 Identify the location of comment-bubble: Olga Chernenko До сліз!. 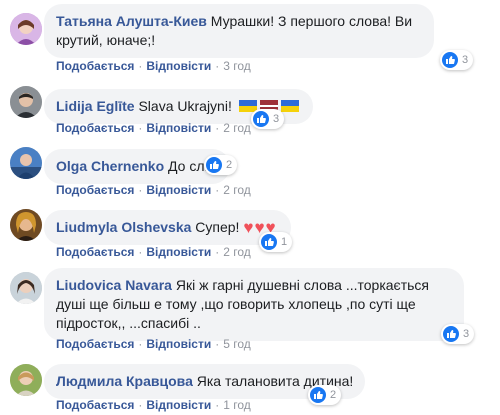
(137, 166).